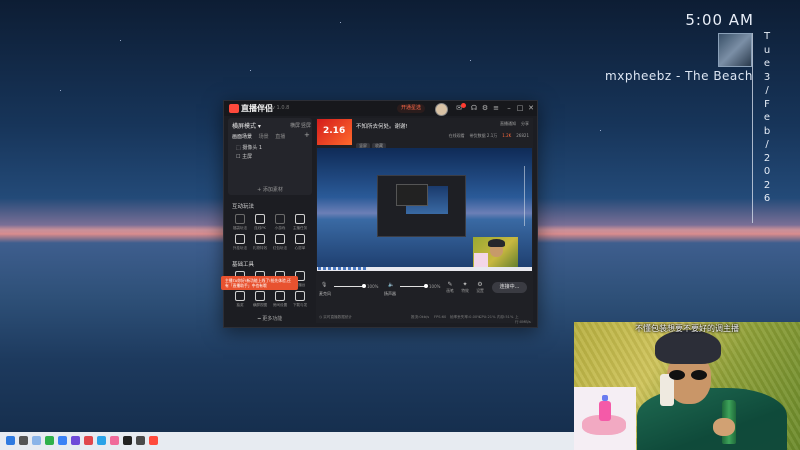 The image size is (800, 450). Describe the element at coordinates (520, 108) in the screenshot. I see `maximize-icon: □` at that location.